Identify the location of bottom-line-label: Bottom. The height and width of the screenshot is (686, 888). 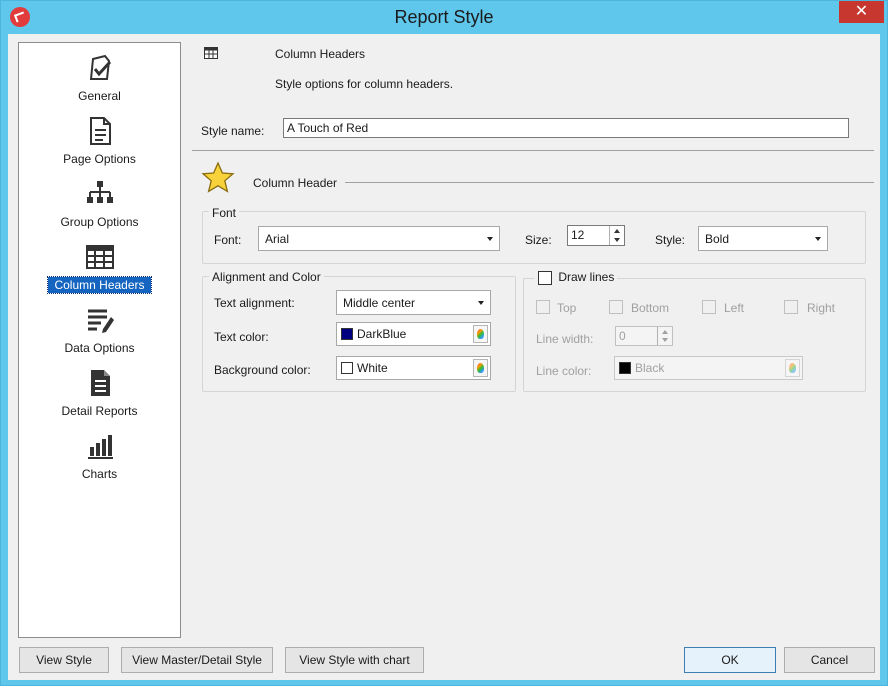
(650, 308).